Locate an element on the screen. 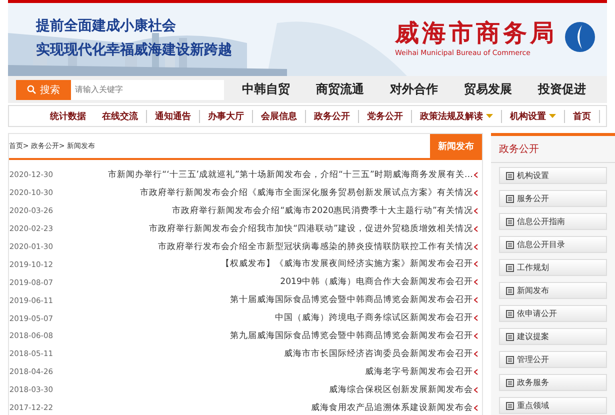 Image resolution: width=615 pixels, height=415 pixels. news-link: 市政府举行新闻发布会介绍《威海市全面深化服务贸易创新发展试点方案》有关情况 is located at coordinates (273, 192).